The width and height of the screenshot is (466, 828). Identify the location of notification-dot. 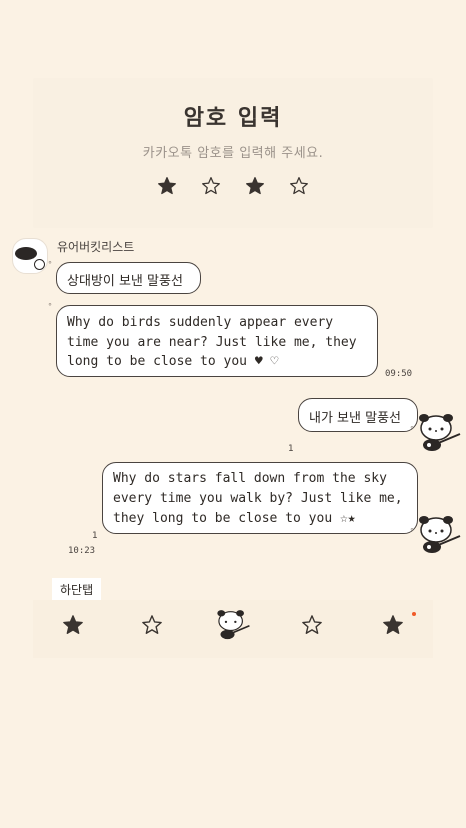
(414, 614).